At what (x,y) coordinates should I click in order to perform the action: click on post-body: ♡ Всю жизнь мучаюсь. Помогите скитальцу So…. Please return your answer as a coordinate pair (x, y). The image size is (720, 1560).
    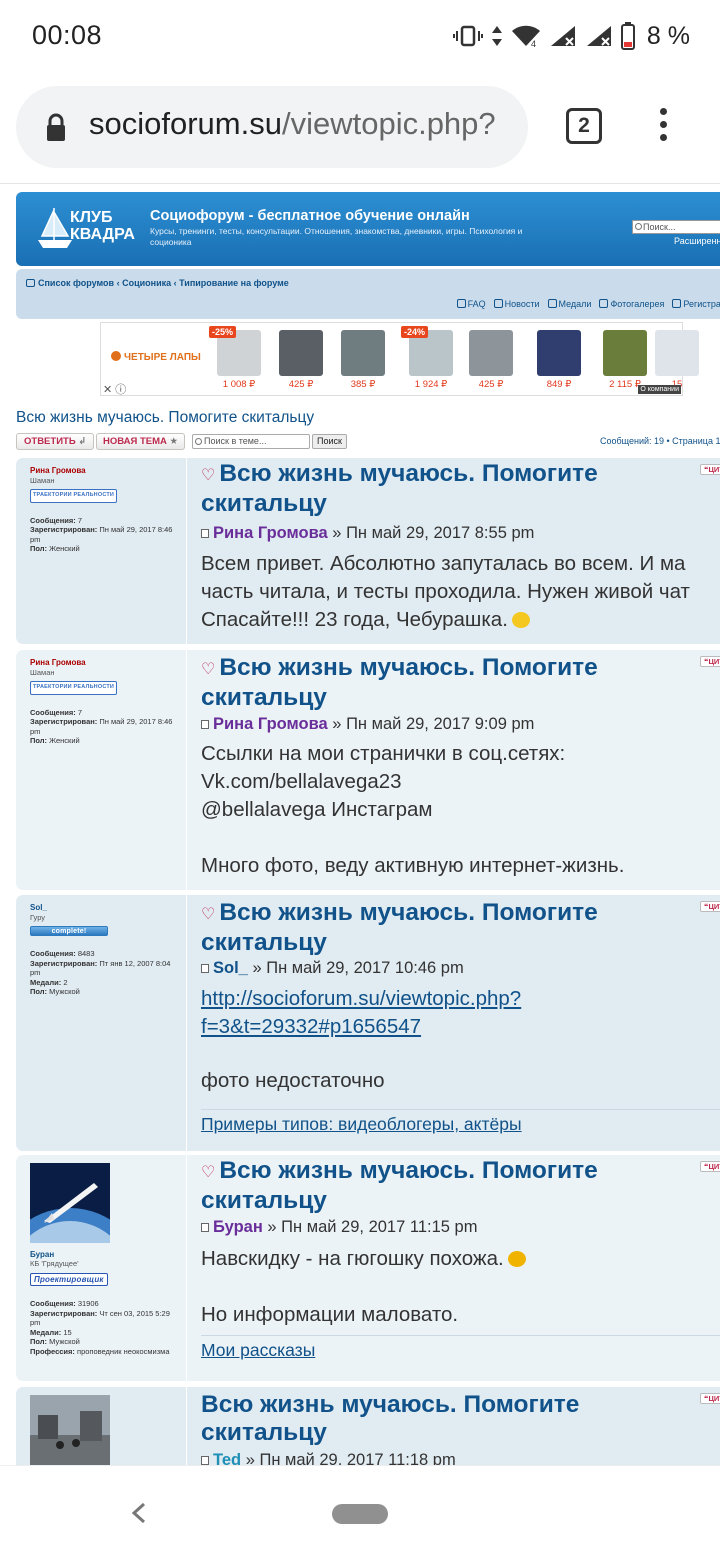
    Looking at the image, I should click on (453, 1023).